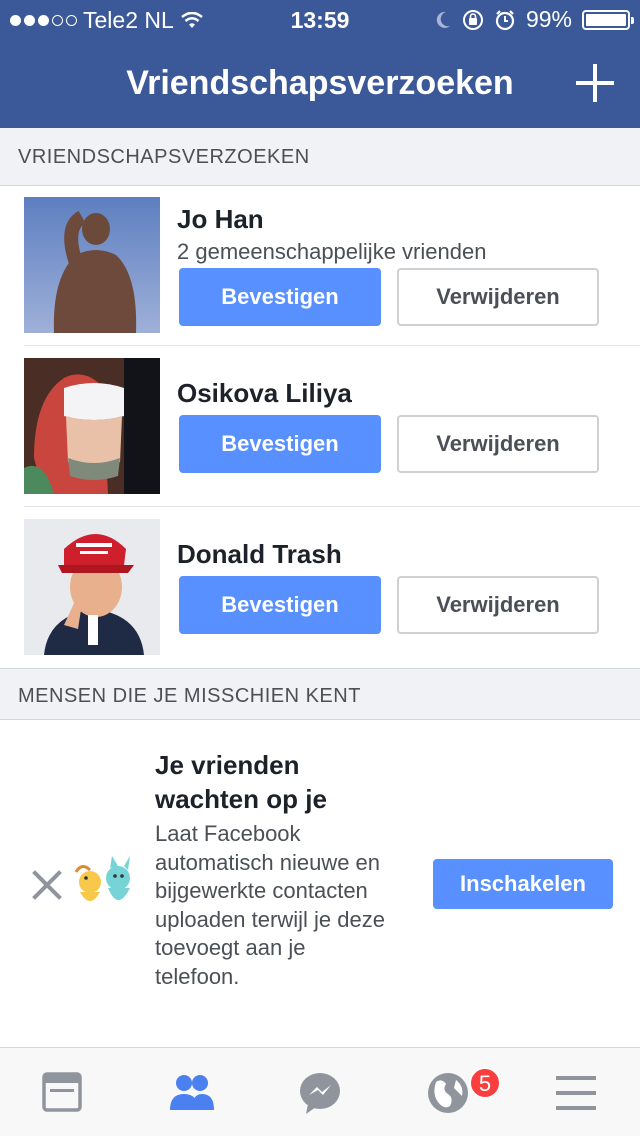 Image resolution: width=640 pixels, height=1136 pixels. What do you see at coordinates (576, 1093) in the screenshot?
I see `menu-icon` at bounding box center [576, 1093].